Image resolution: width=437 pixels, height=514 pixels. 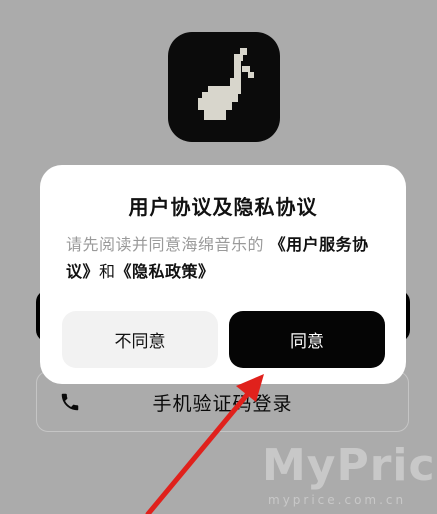 I want to click on dialog-body: 请先阅读并同意海绵音乐的 《用户服务协议》和《隐私政策》, so click(x=227, y=258).